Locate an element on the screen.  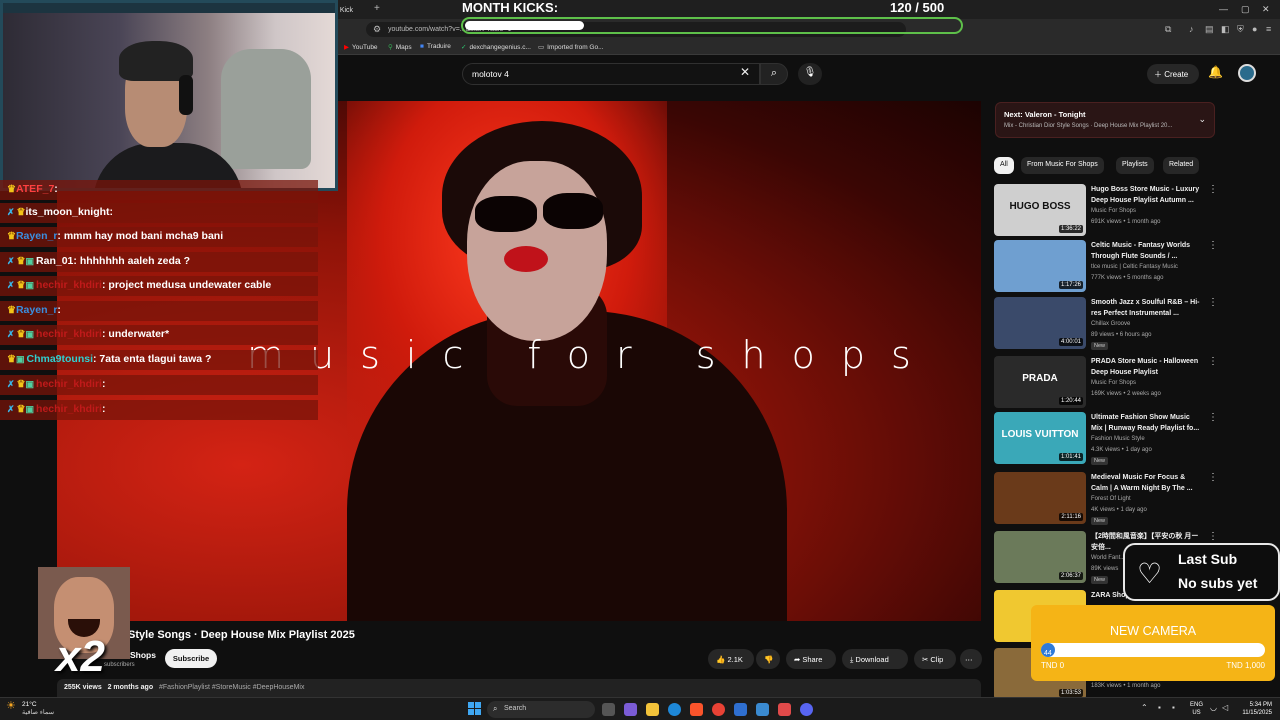
share-button: ➦ Share is located at coordinates (811, 659).